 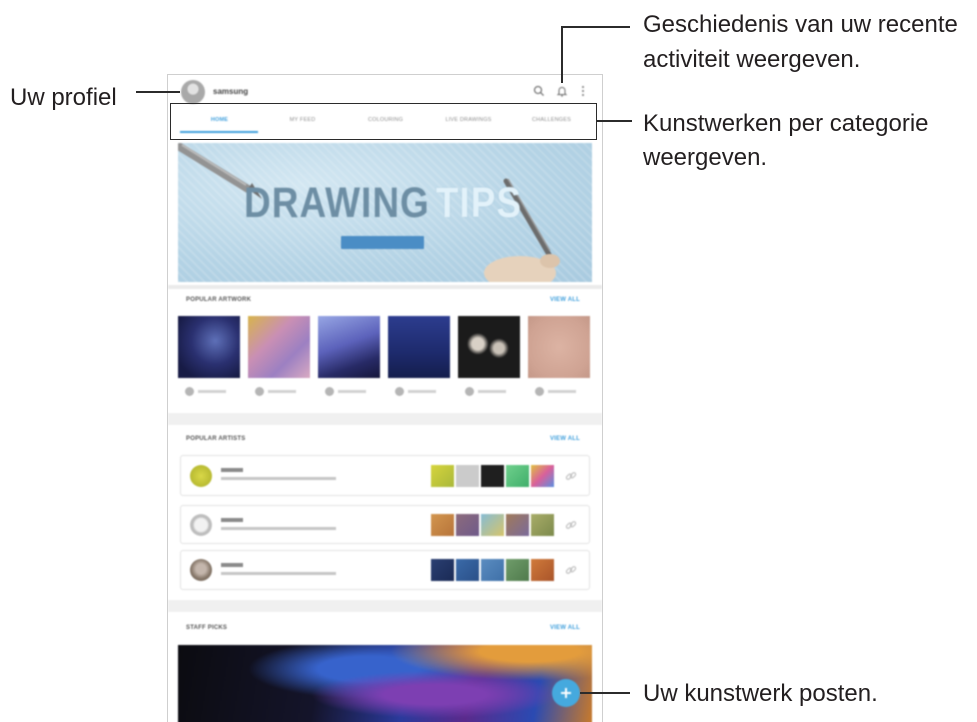 What do you see at coordinates (614, 121) in the screenshot?
I see `leader-line-categories` at bounding box center [614, 121].